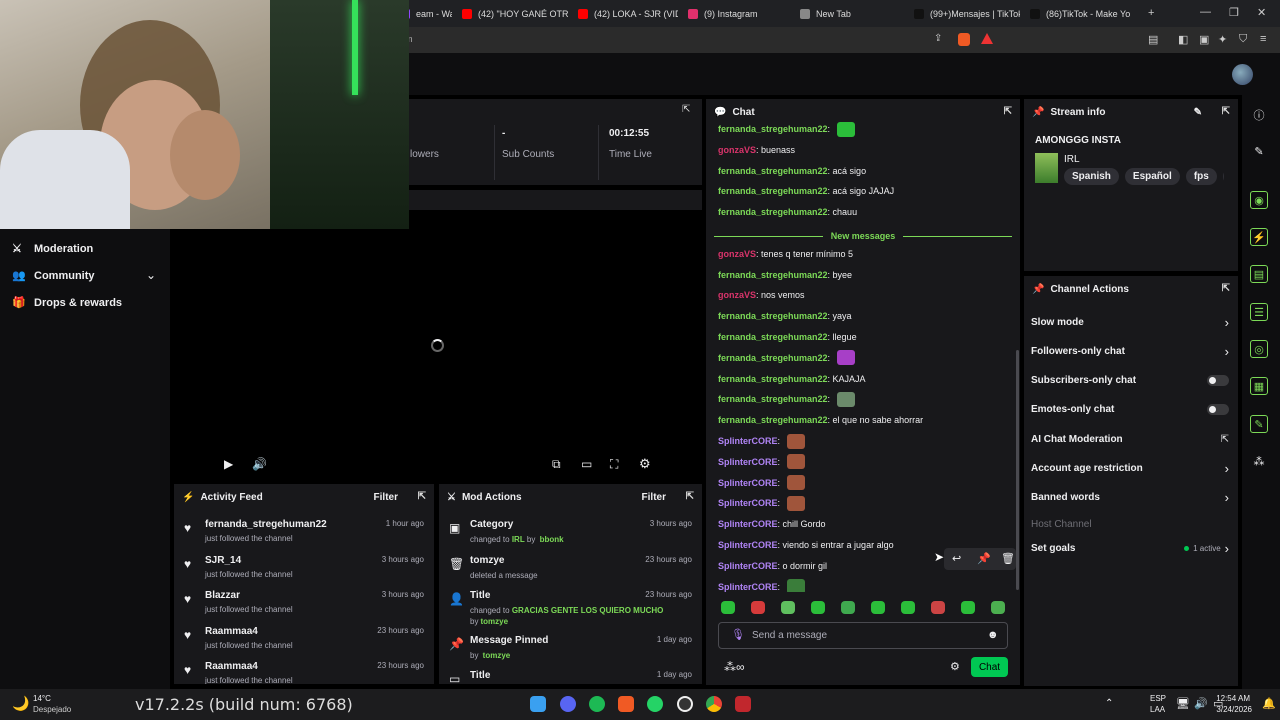  I want to click on leo-icon: ✦, so click(1222, 39).